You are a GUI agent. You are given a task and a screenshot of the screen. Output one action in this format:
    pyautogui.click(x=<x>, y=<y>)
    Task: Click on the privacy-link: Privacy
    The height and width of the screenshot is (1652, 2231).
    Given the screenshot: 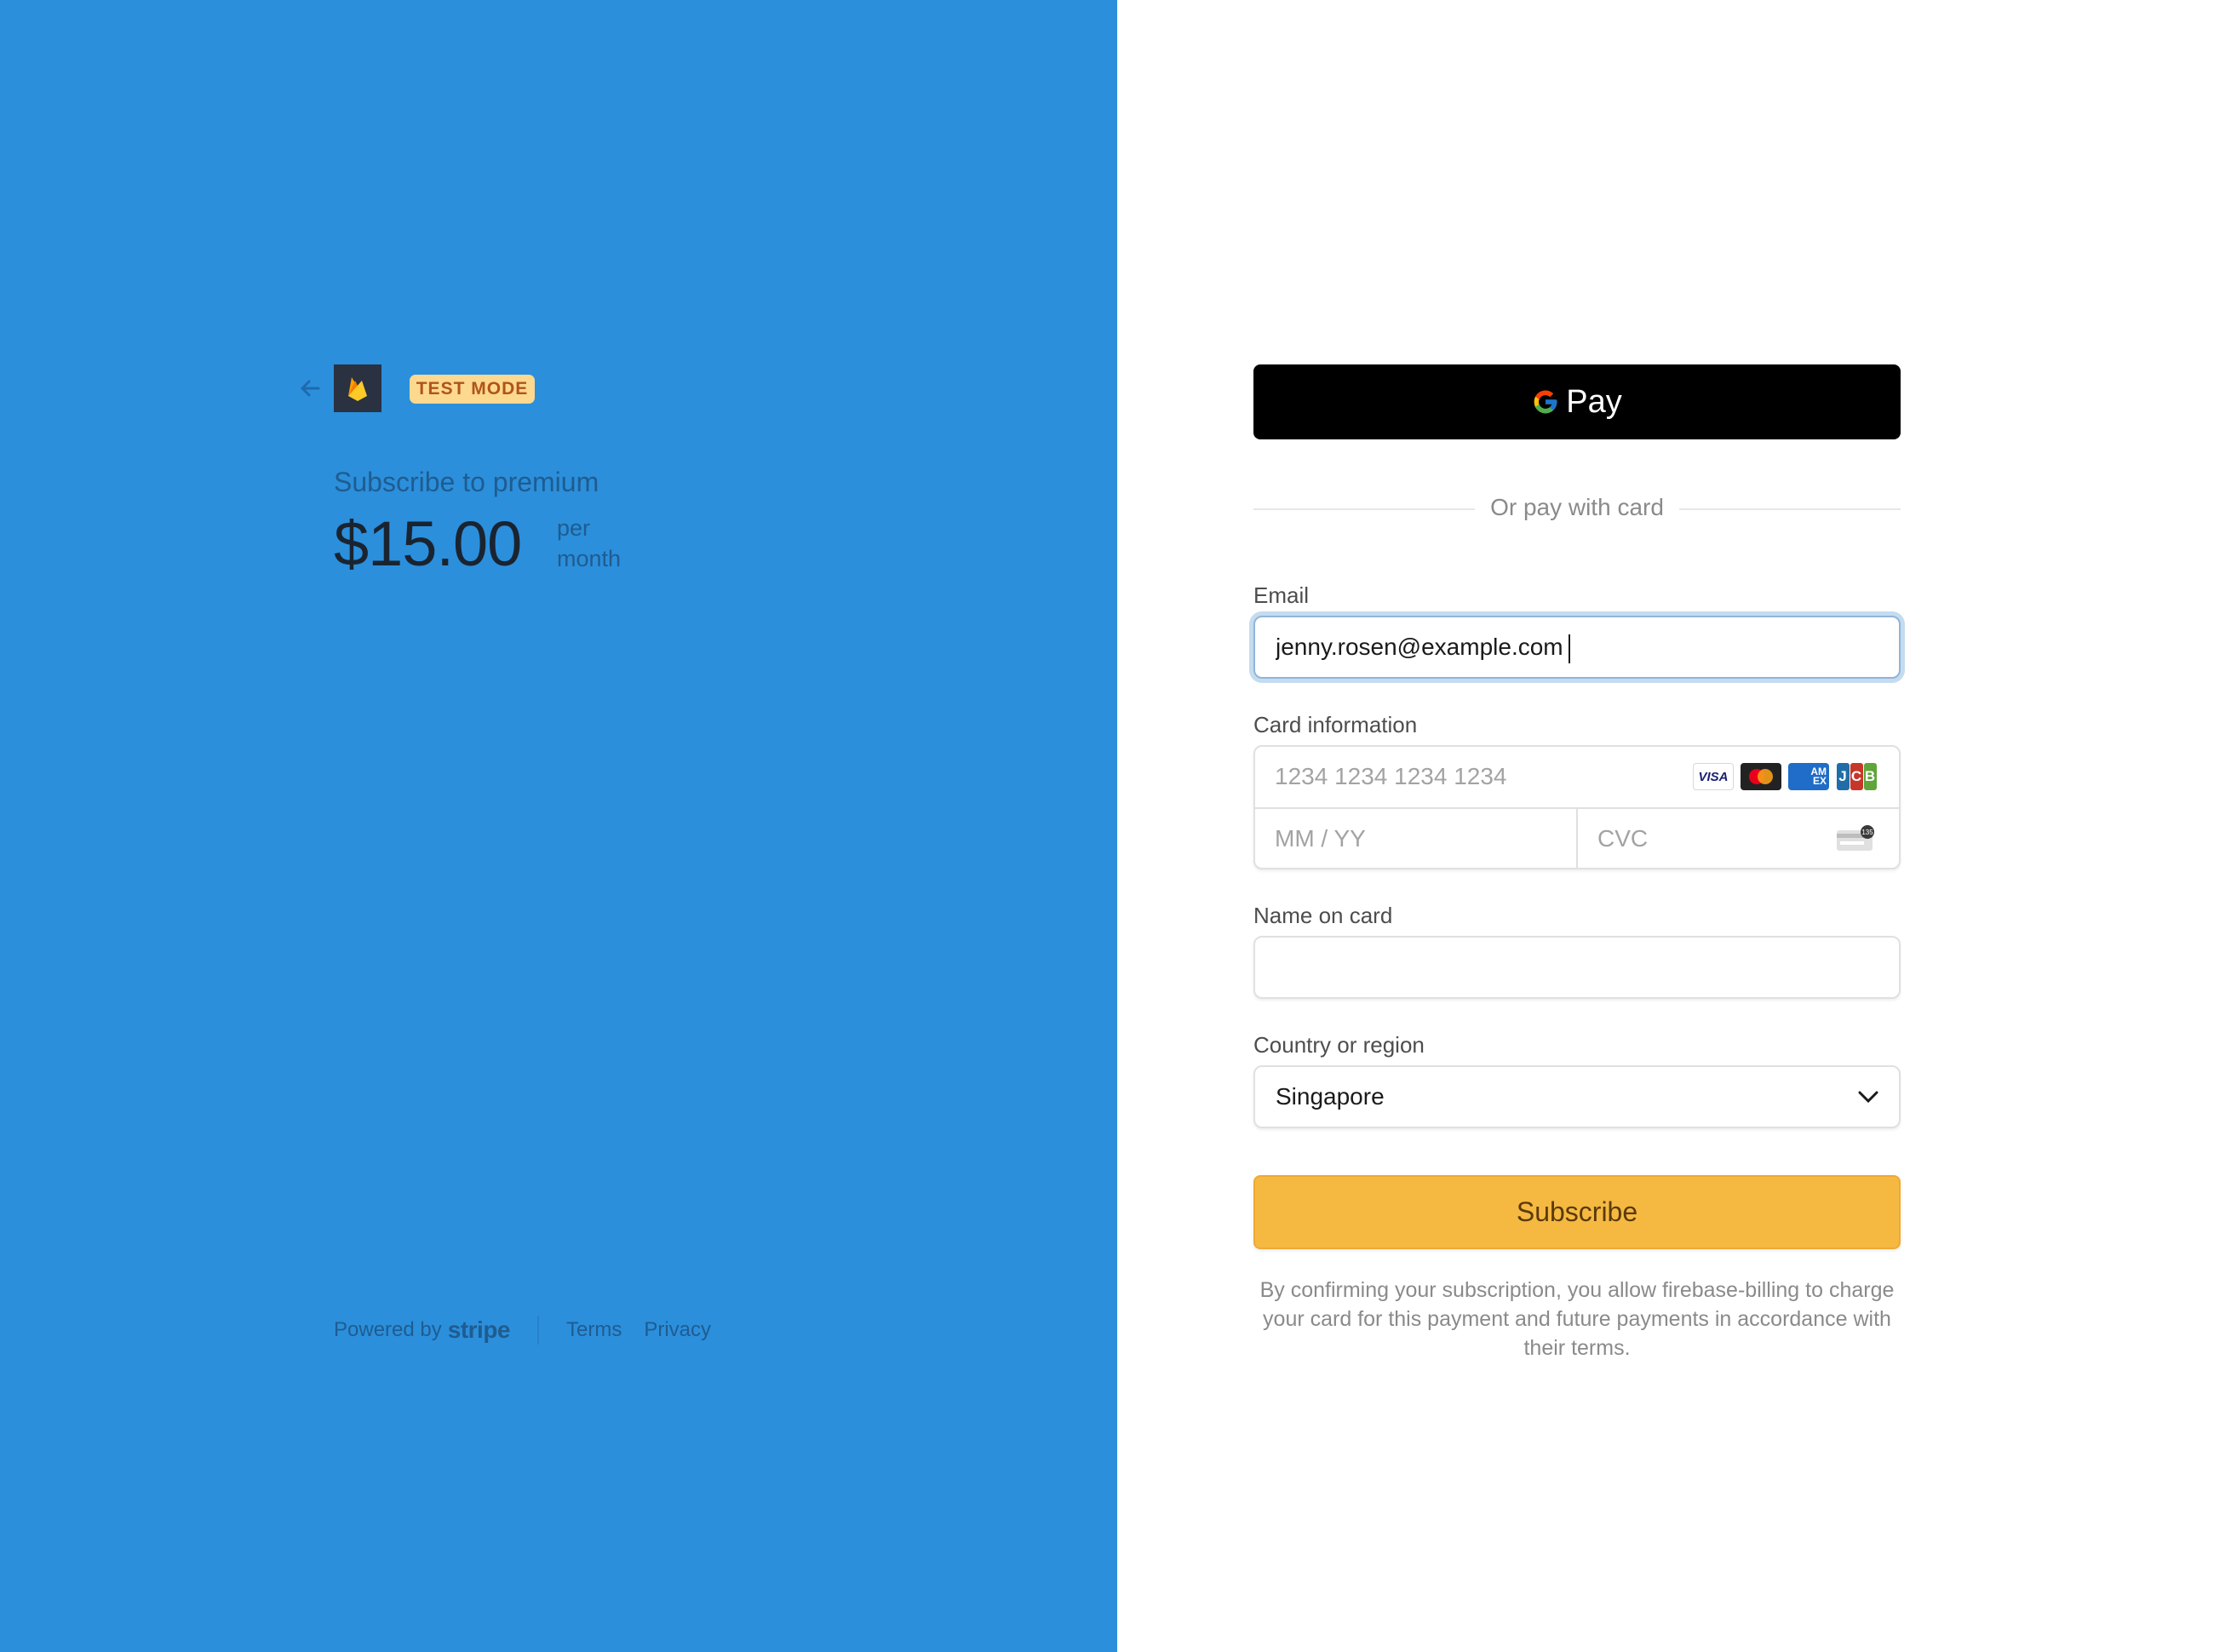 What is the action you would take?
    pyautogui.click(x=678, y=1330)
    